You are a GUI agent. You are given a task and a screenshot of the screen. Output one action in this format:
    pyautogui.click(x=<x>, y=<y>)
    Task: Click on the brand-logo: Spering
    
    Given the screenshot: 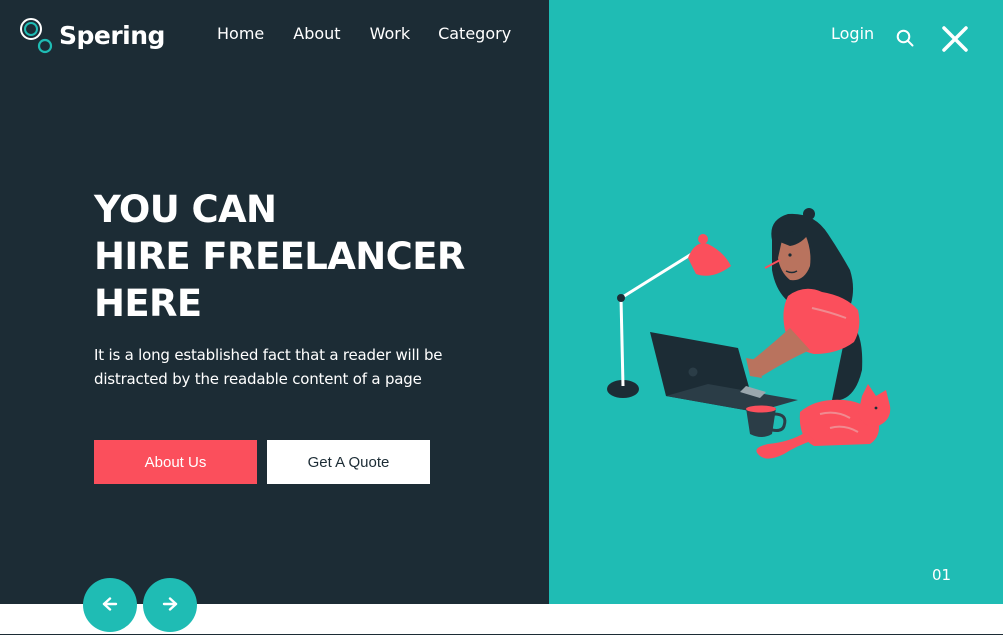 What is the action you would take?
    pyautogui.click(x=91, y=35)
    